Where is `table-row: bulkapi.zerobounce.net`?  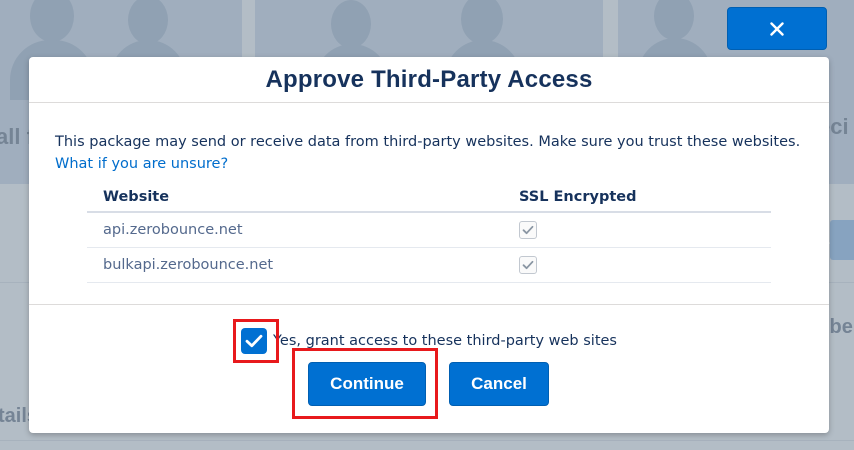
table-row: bulkapi.zerobounce.net is located at coordinates (429, 265).